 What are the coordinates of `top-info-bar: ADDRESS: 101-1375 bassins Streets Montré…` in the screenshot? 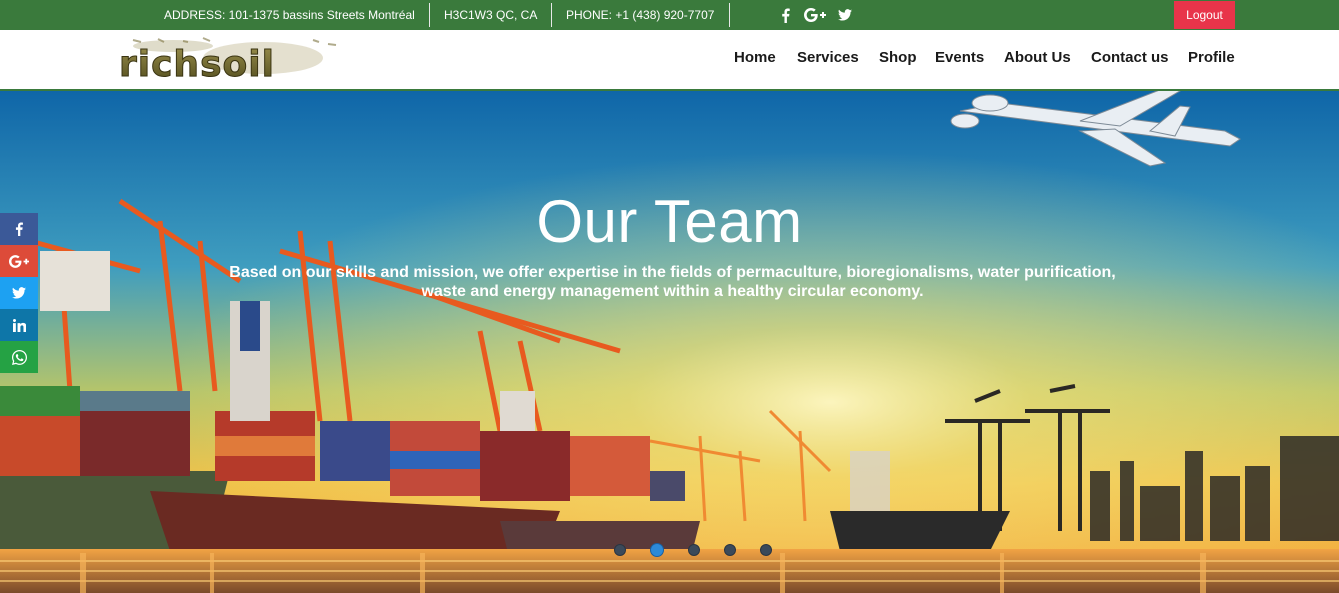 It's located at (669, 15).